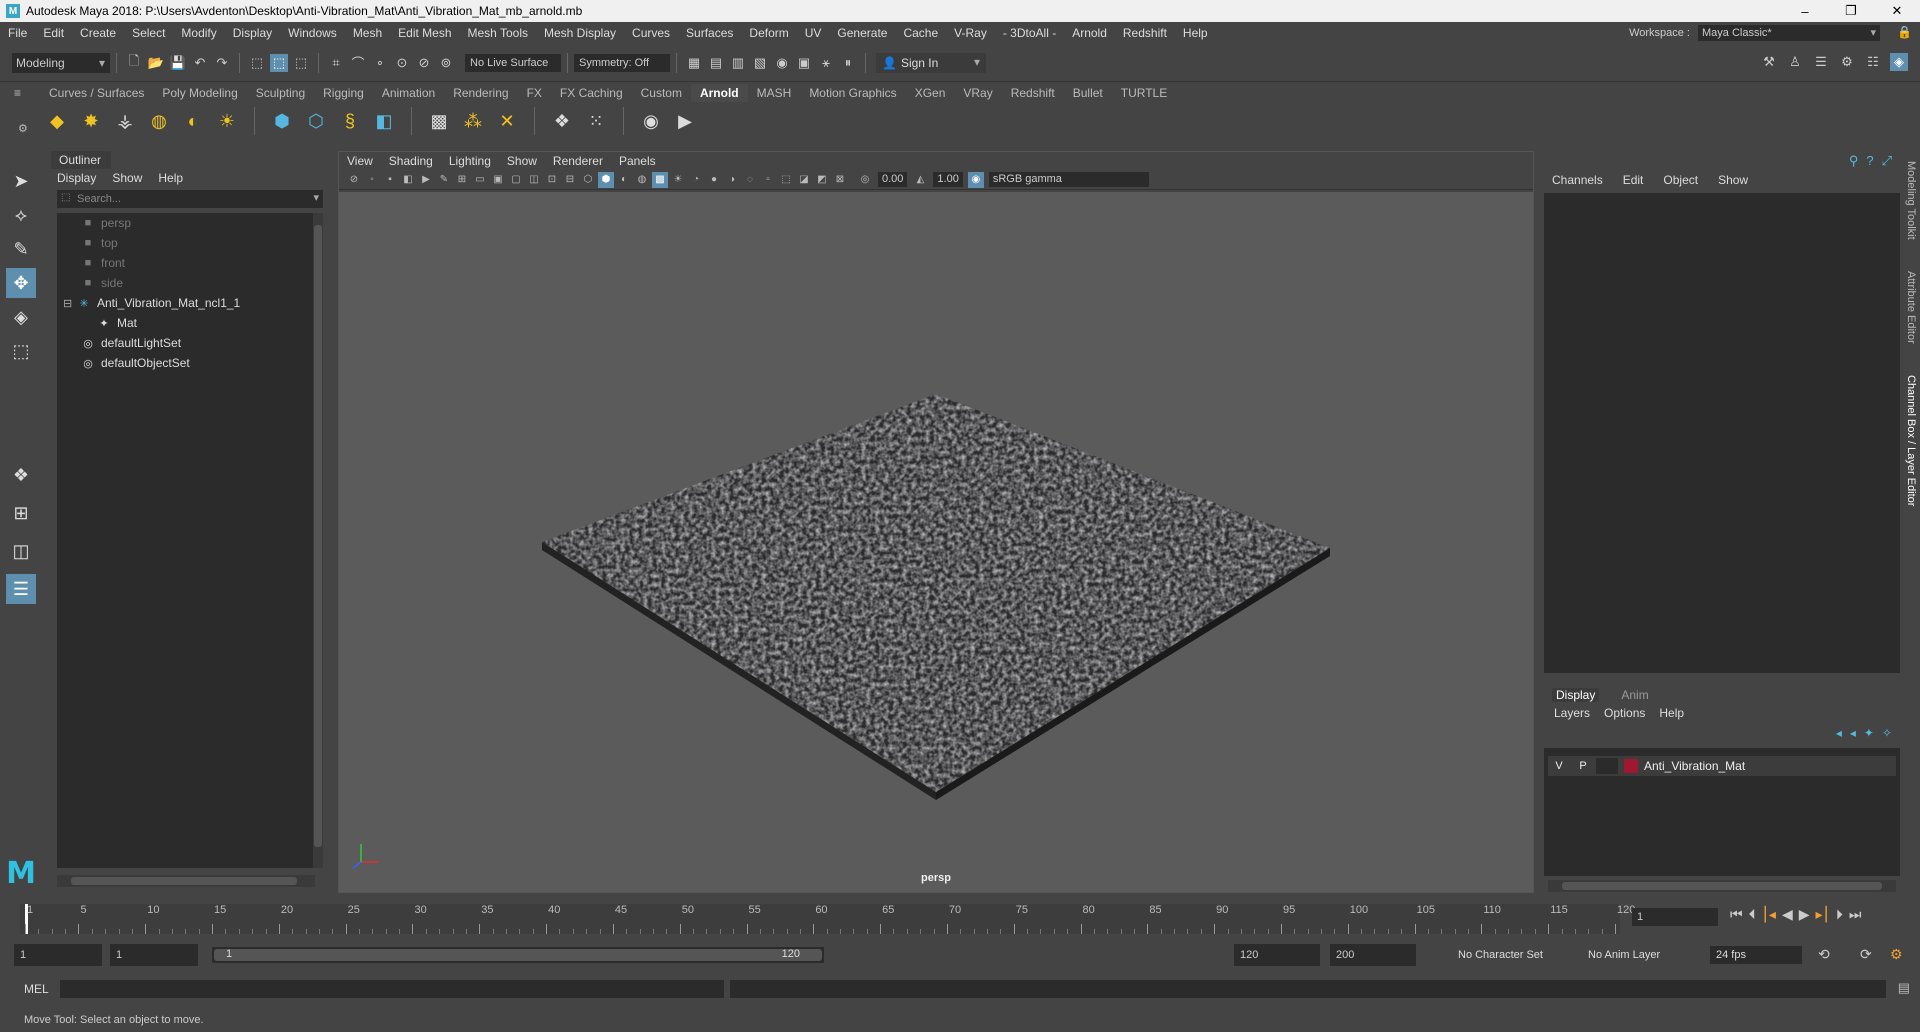  I want to click on attribute-editor-icon: ☰, so click(1821, 62).